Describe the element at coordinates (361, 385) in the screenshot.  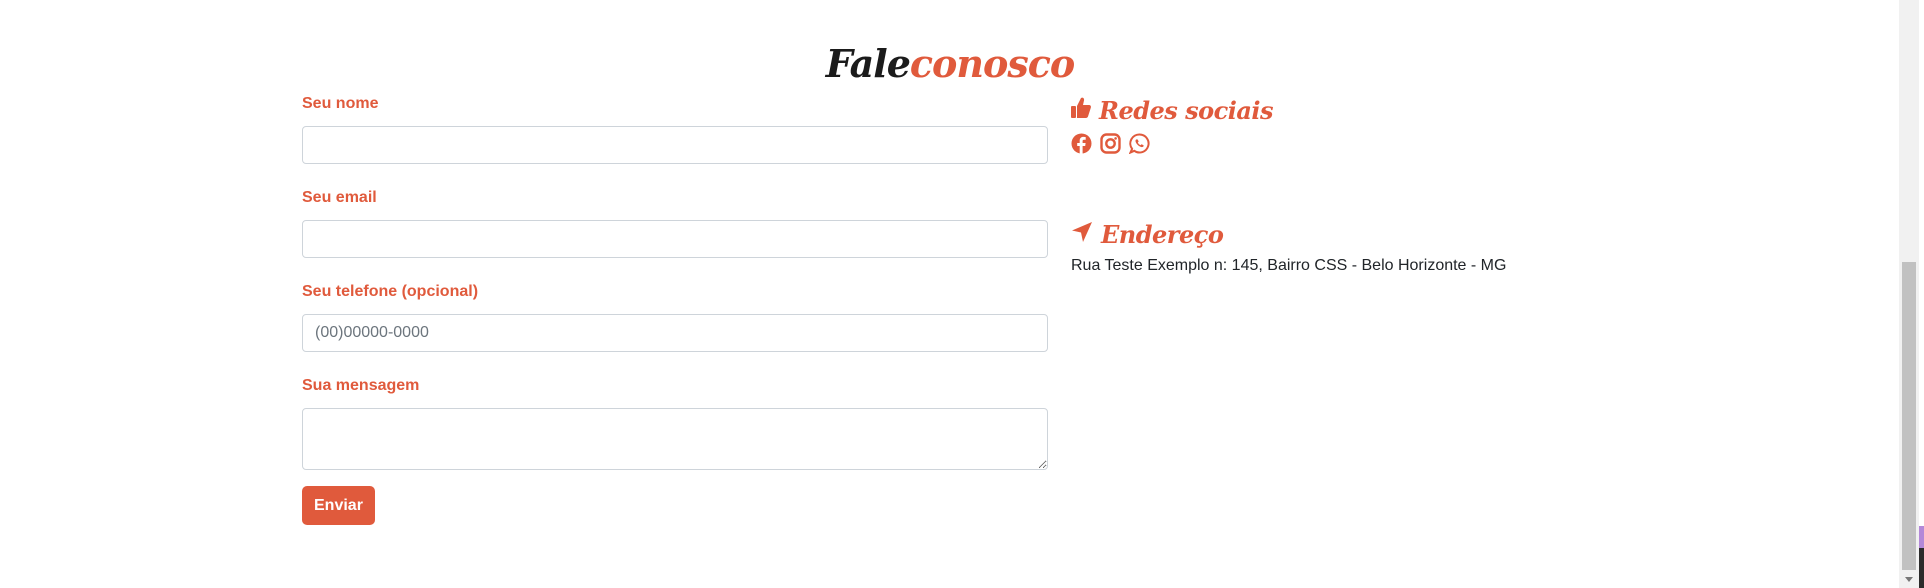
I see `message-label: Sua mensagem` at that location.